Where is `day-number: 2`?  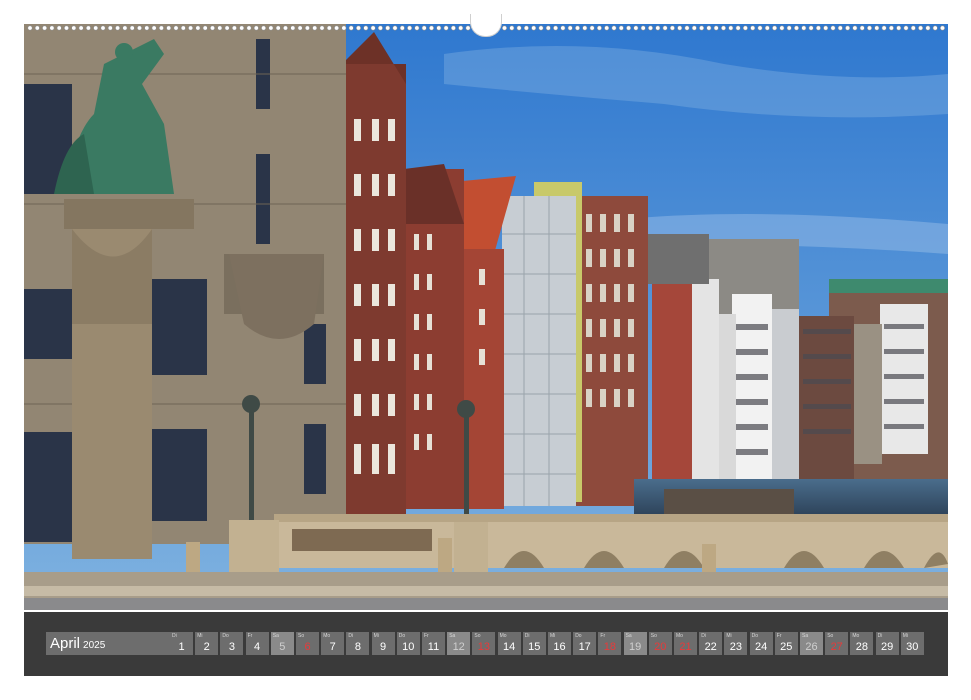
day-number: 2 is located at coordinates (206, 647).